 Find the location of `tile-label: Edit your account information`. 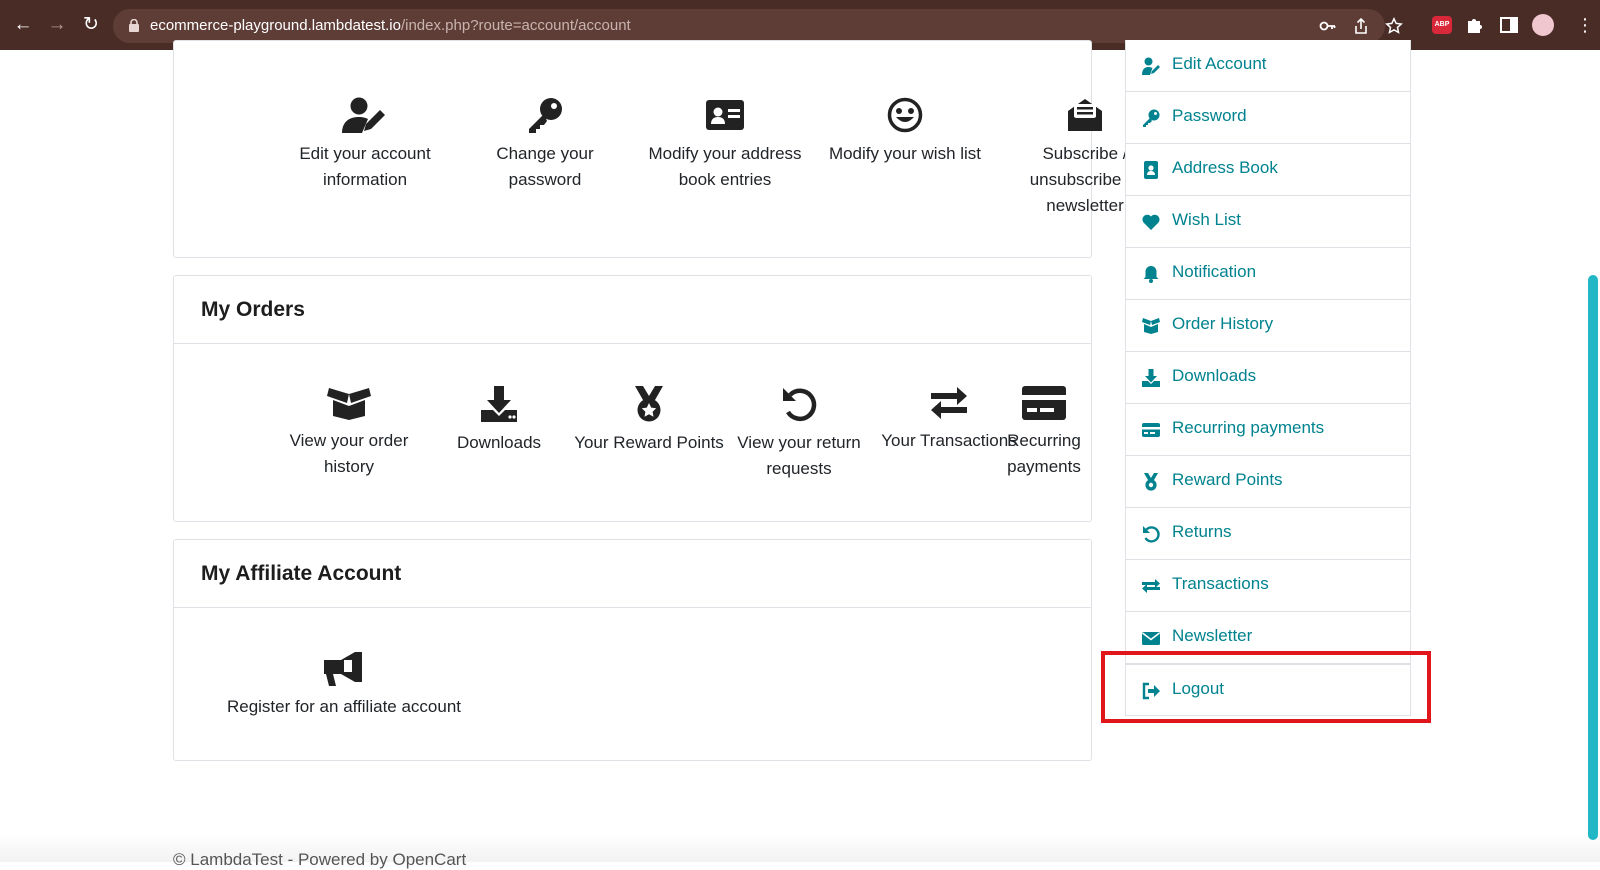

tile-label: Edit your account information is located at coordinates (365, 166).